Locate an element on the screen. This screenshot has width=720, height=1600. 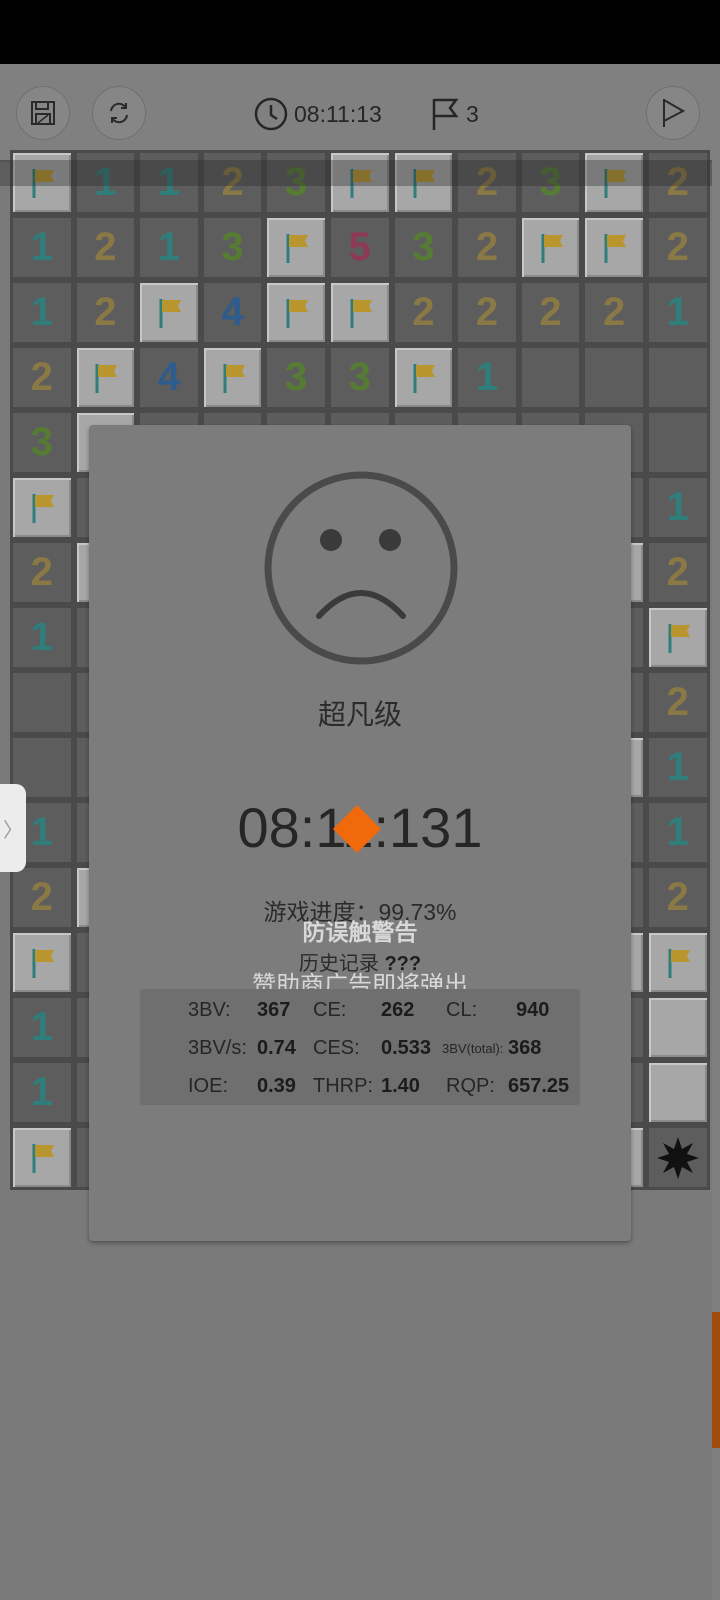
timer-text: 08:11:13 is located at coordinates (338, 113).